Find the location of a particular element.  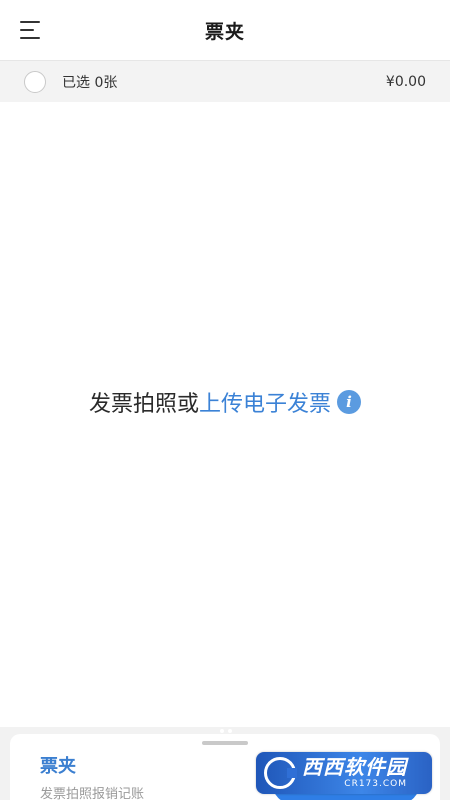

select-all-checkbox is located at coordinates (35, 81).